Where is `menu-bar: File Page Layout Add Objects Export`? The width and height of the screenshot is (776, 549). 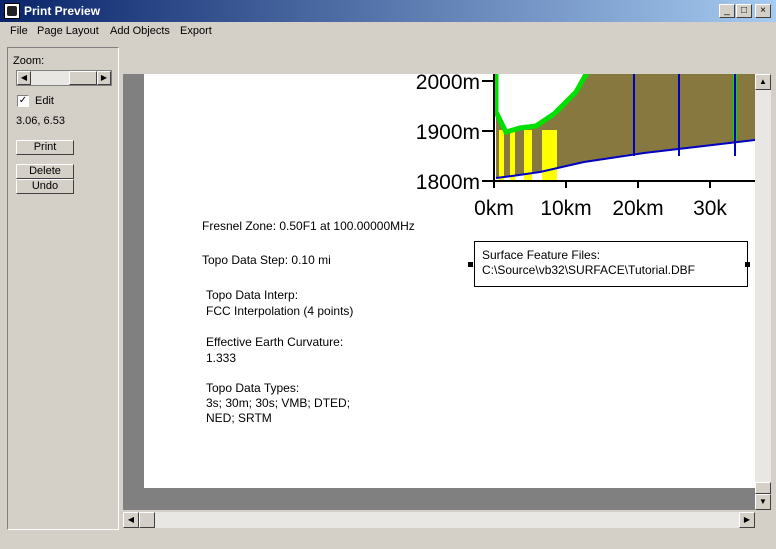
menu-bar: File Page Layout Add Objects Export is located at coordinates (388, 32).